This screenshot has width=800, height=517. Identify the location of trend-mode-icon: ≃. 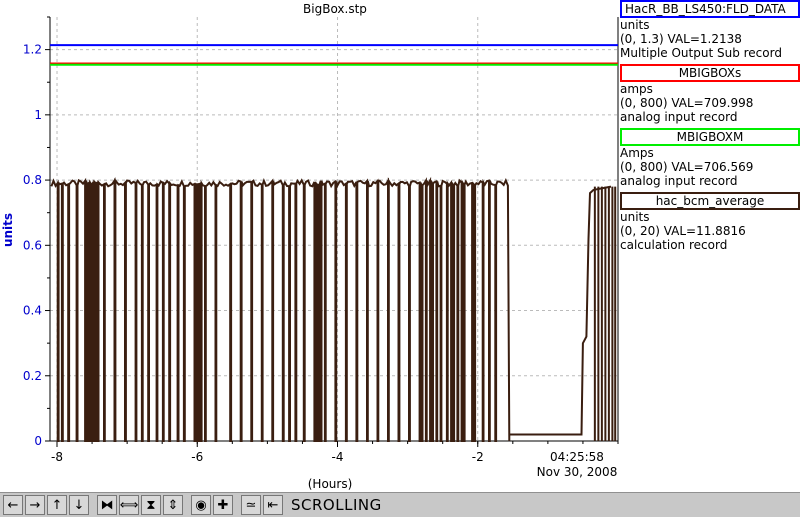
(251, 505).